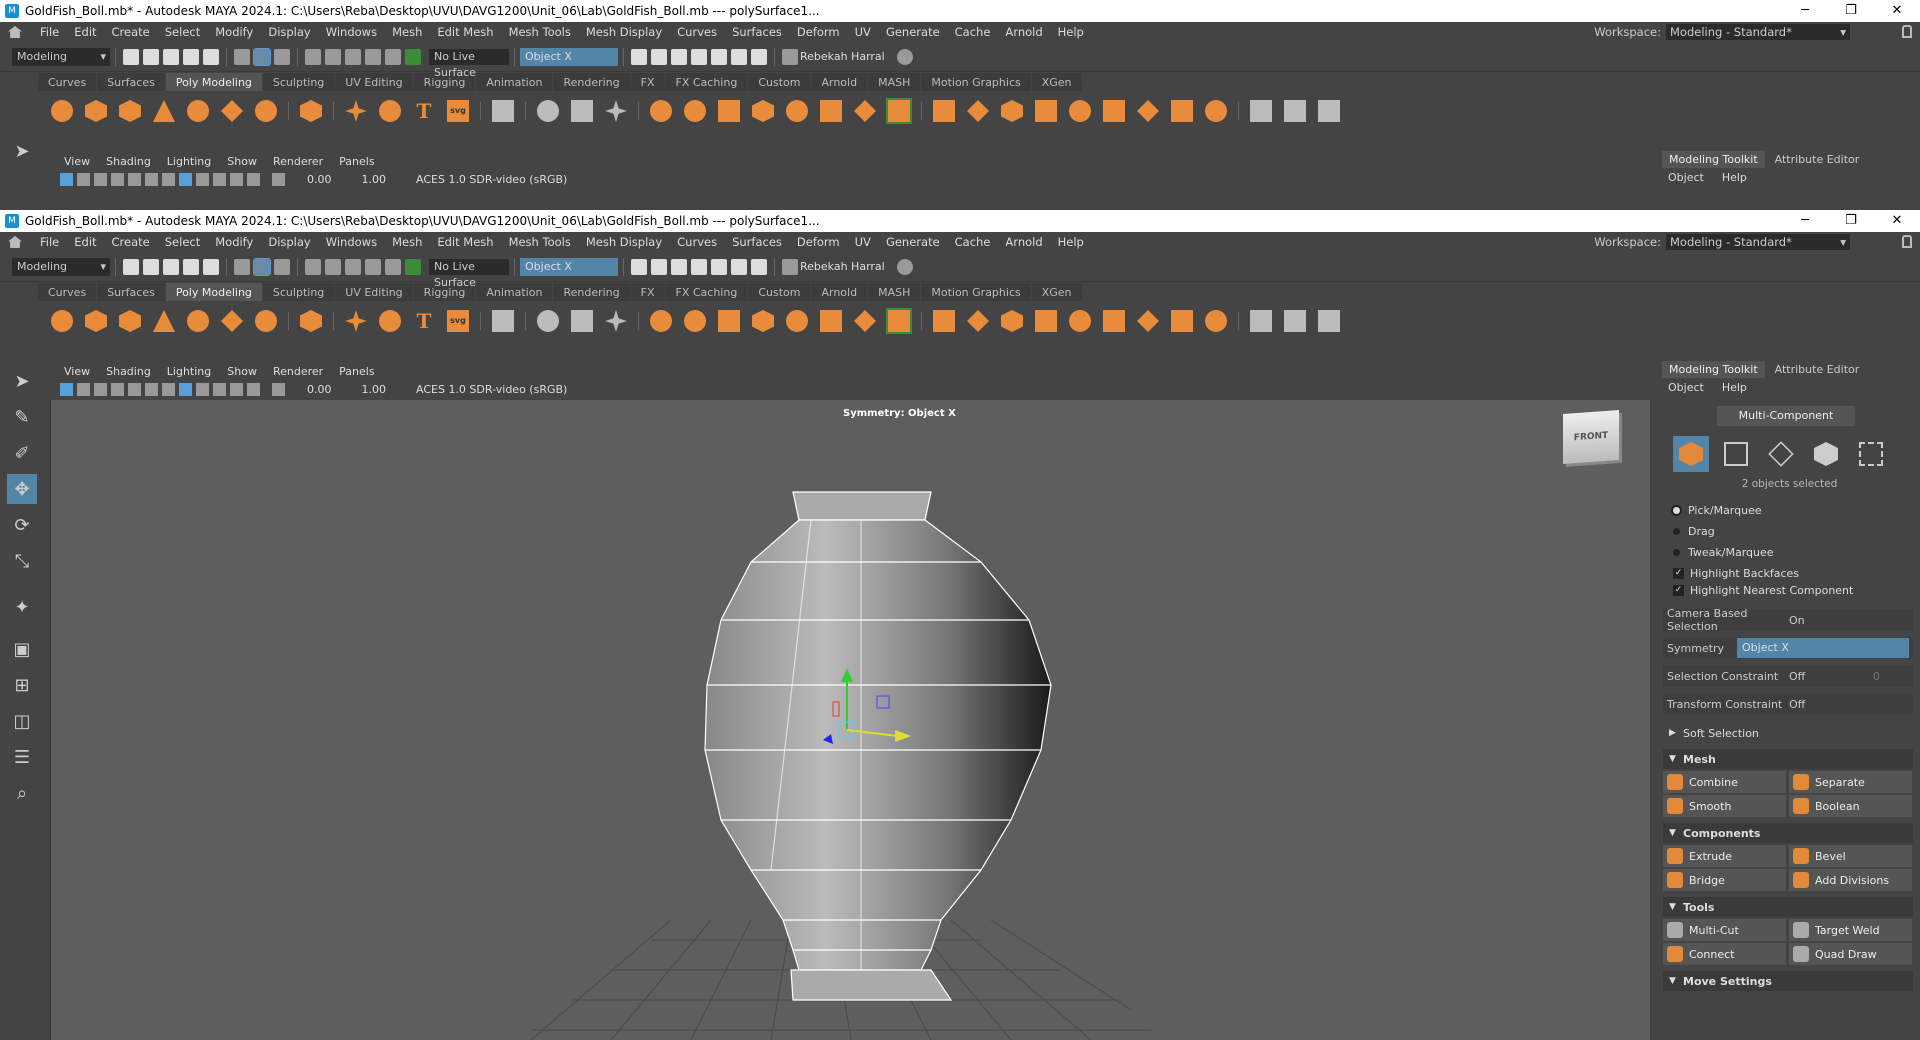 Image resolution: width=1920 pixels, height=1040 pixels. What do you see at coordinates (616, 321) in the screenshot?
I see `coords-icon` at bounding box center [616, 321].